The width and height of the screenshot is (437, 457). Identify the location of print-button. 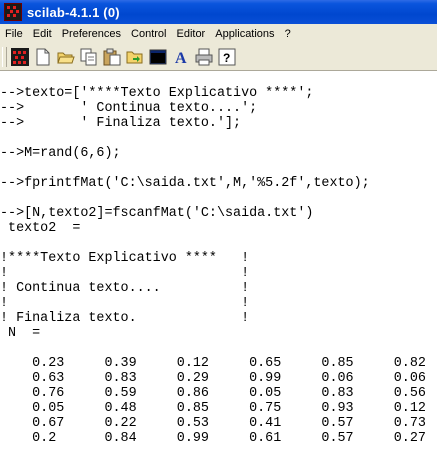
(204, 57).